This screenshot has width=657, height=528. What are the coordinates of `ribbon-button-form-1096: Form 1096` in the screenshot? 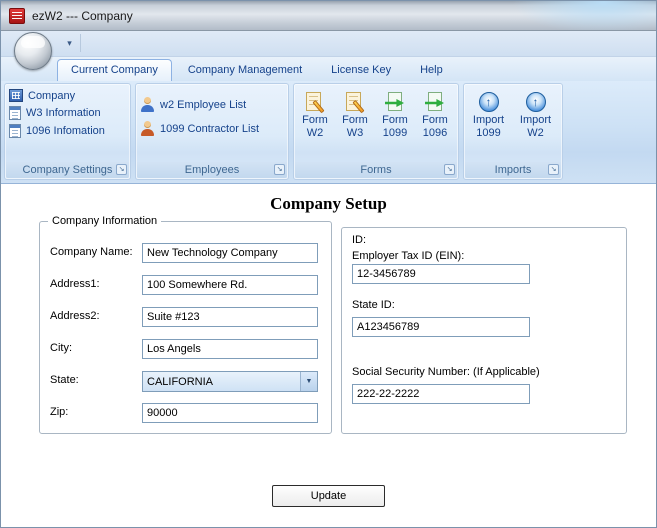 It's located at (435, 113).